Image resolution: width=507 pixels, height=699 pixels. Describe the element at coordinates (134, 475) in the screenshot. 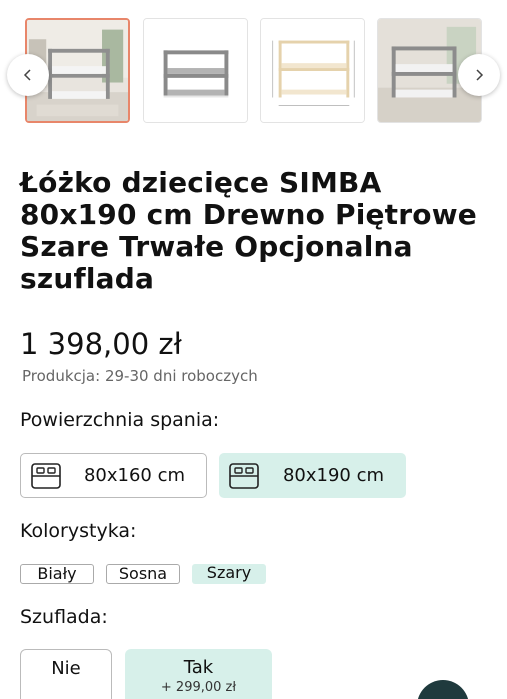

I see `size-option-label: 80x160 cm` at that location.